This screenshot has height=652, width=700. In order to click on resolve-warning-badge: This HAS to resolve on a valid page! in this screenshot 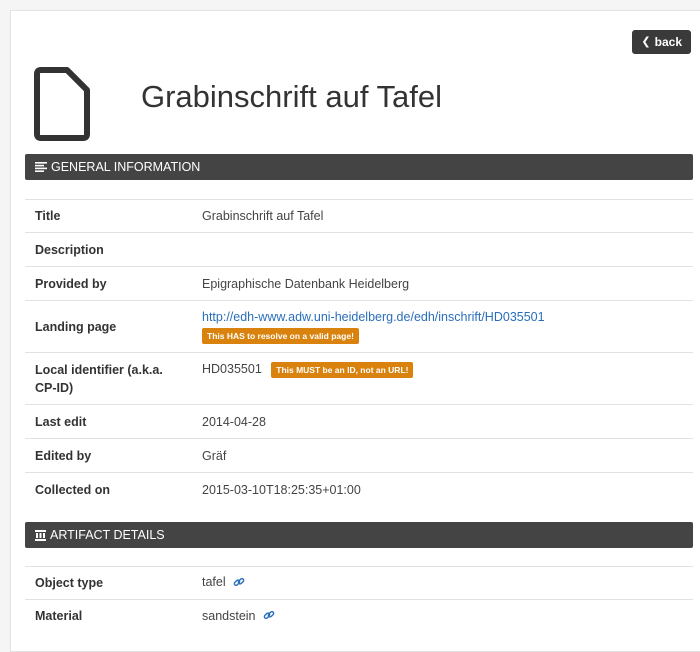, I will do `click(280, 335)`.